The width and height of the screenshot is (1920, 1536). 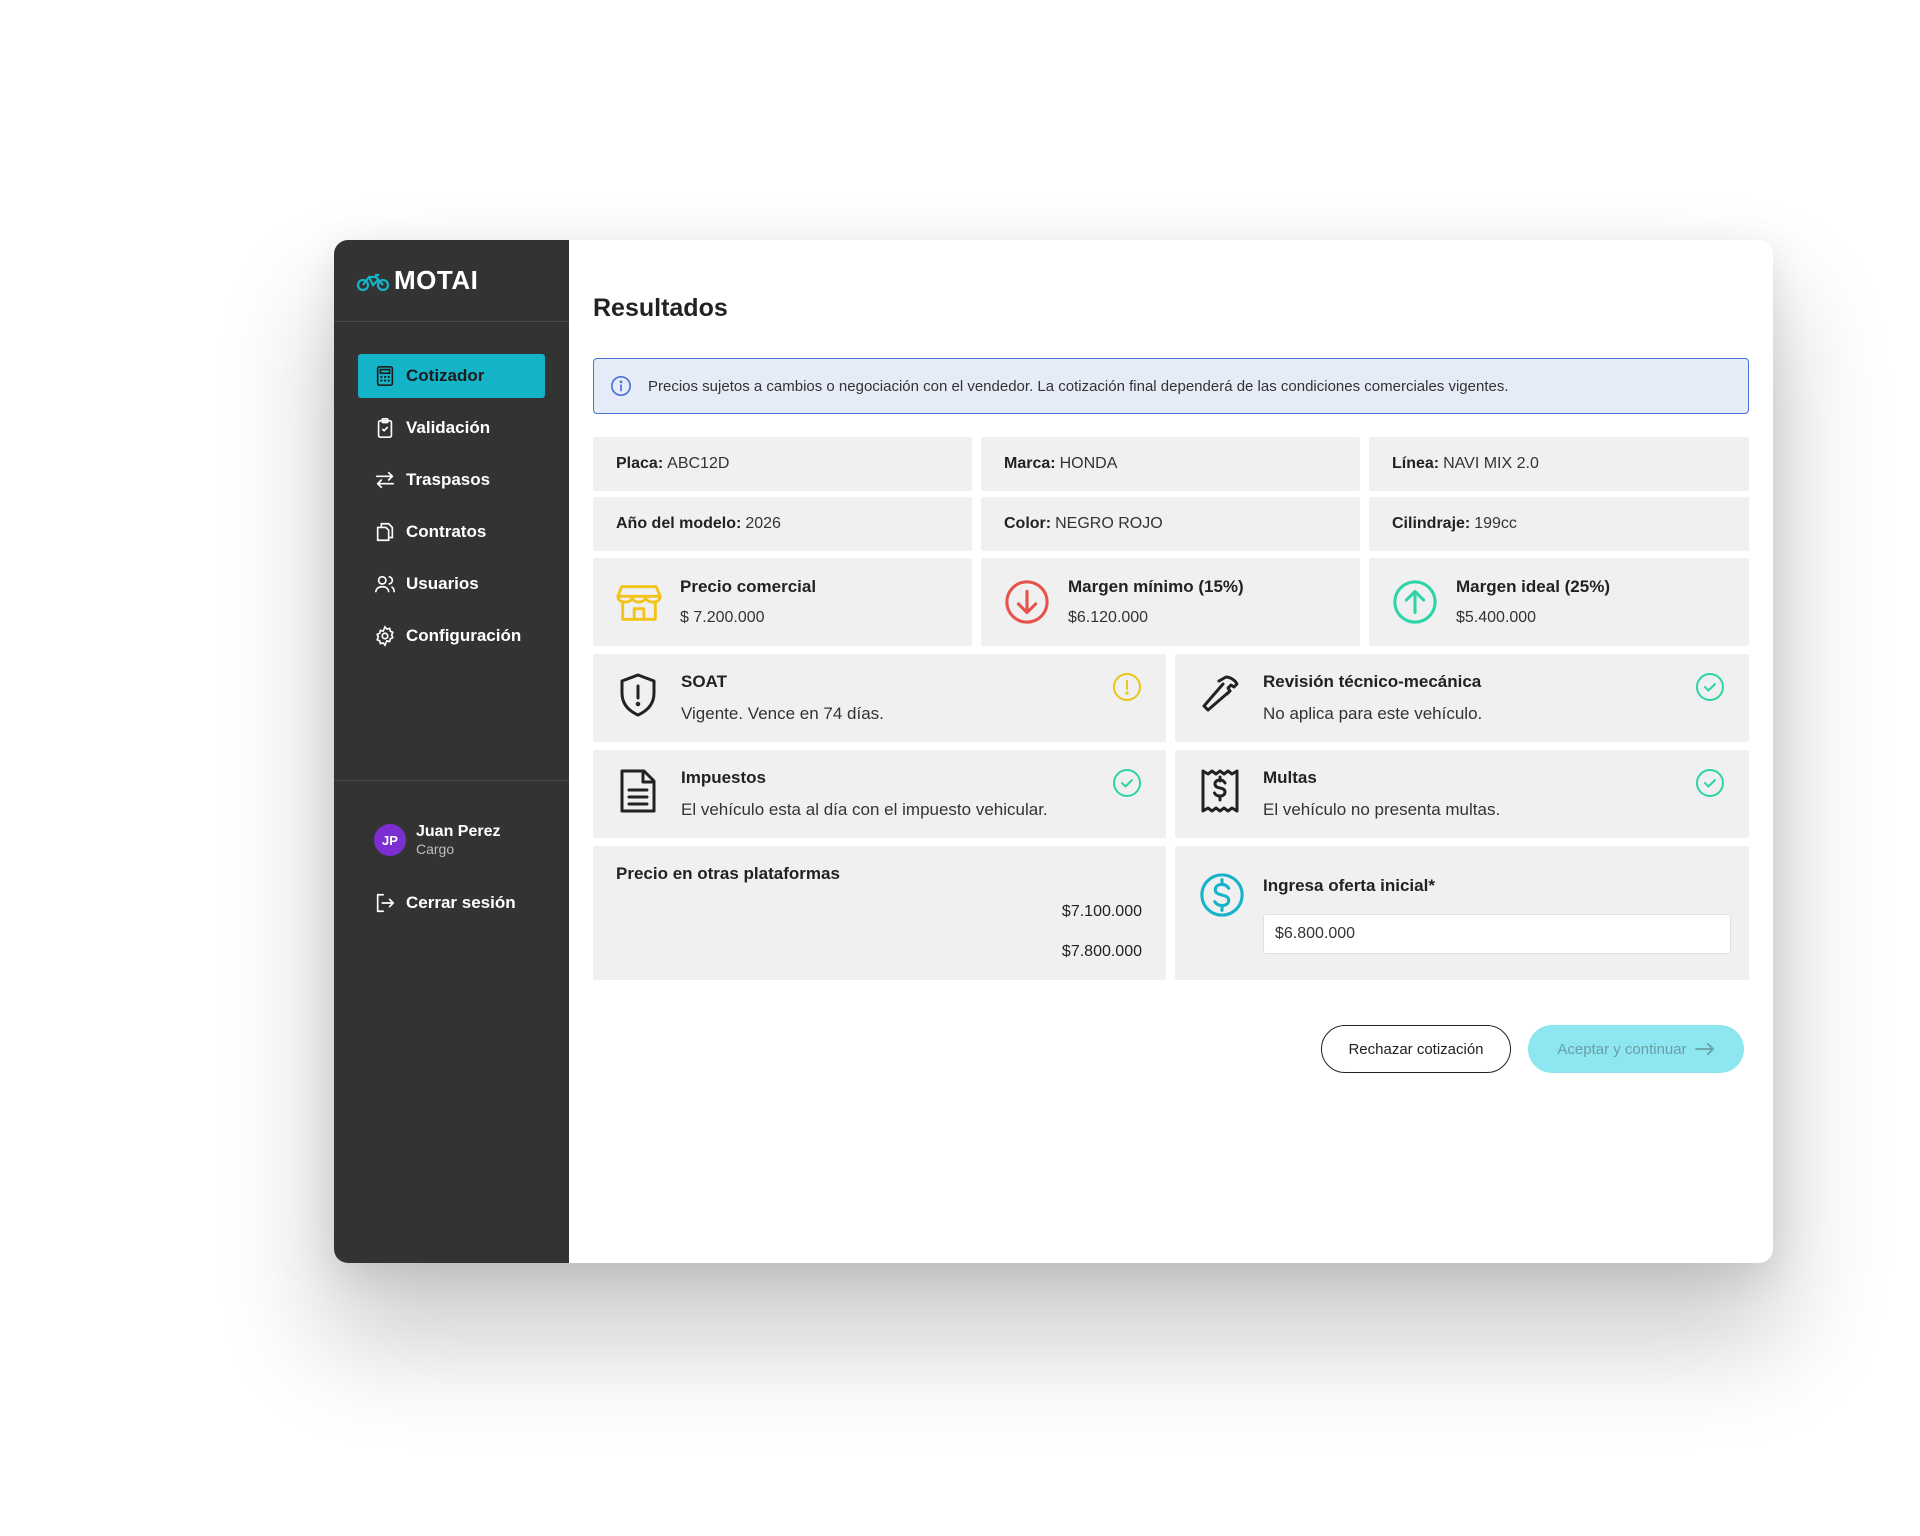 What do you see at coordinates (639, 603) in the screenshot?
I see `store-icon` at bounding box center [639, 603].